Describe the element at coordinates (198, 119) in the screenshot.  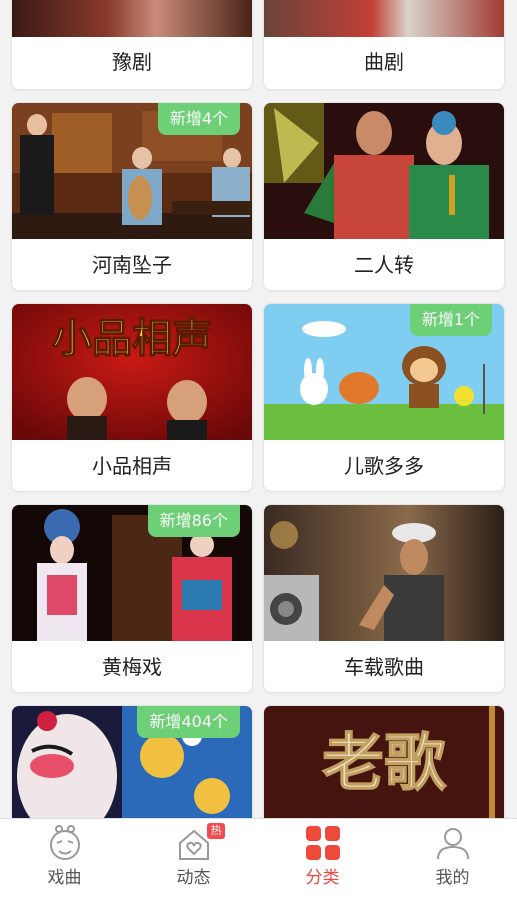
I see `new-items-badge: 新增4个` at that location.